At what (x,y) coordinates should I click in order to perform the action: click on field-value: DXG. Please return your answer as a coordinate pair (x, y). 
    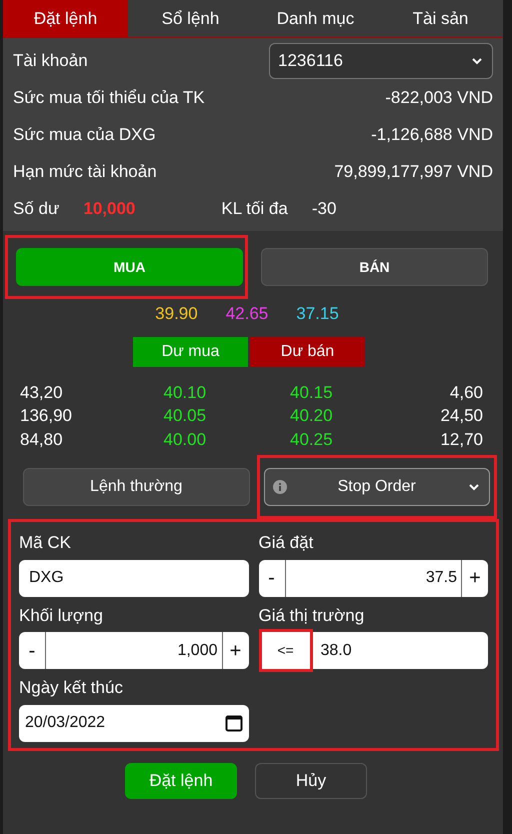
    Looking at the image, I should click on (46, 578).